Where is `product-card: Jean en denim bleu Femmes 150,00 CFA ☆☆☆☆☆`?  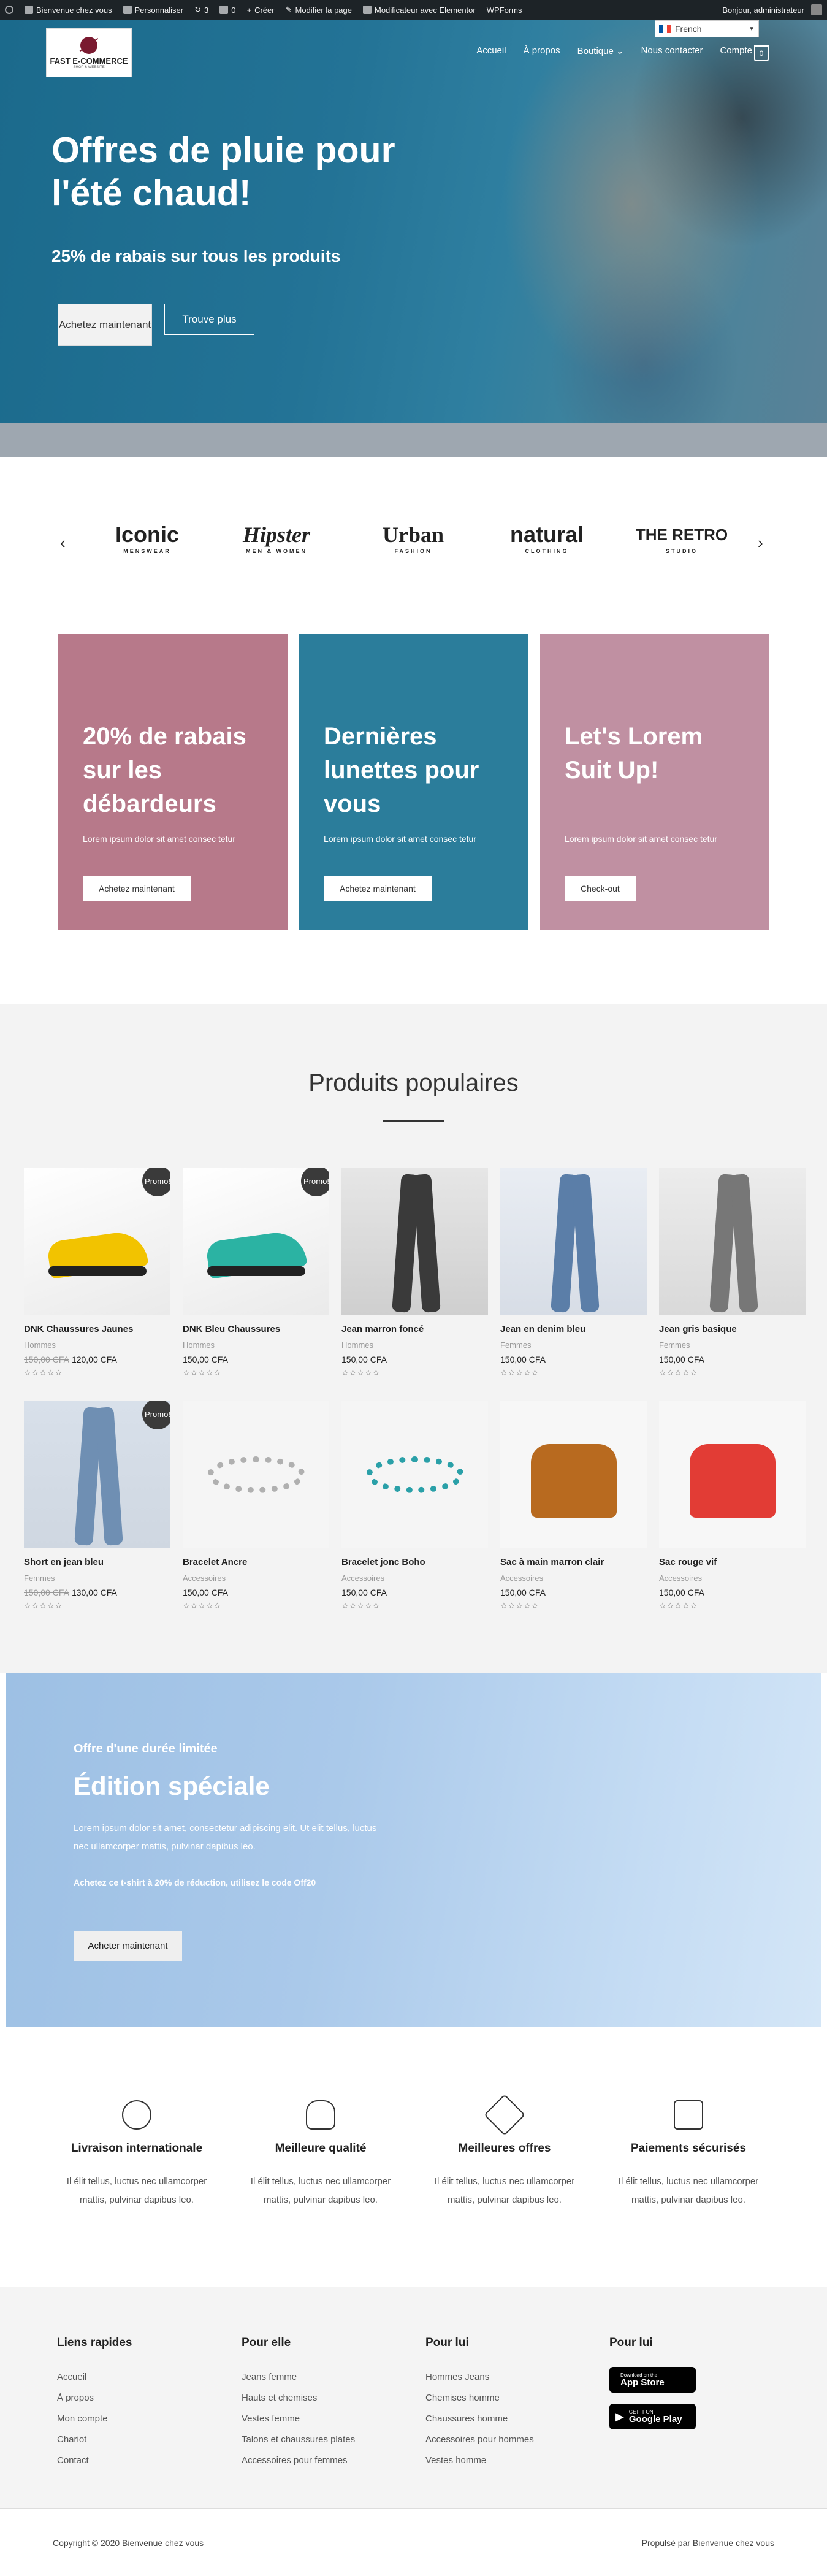
product-card: Jean en denim bleu Femmes 150,00 CFA ☆☆☆☆☆ is located at coordinates (573, 1273).